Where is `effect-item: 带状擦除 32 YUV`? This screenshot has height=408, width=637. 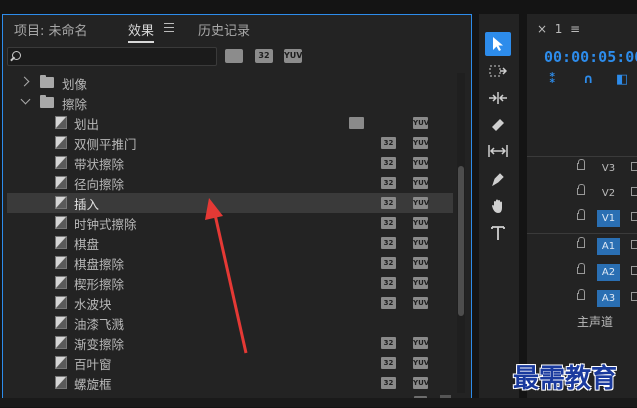
effect-item: 带状擦除 32 YUV is located at coordinates (230, 163).